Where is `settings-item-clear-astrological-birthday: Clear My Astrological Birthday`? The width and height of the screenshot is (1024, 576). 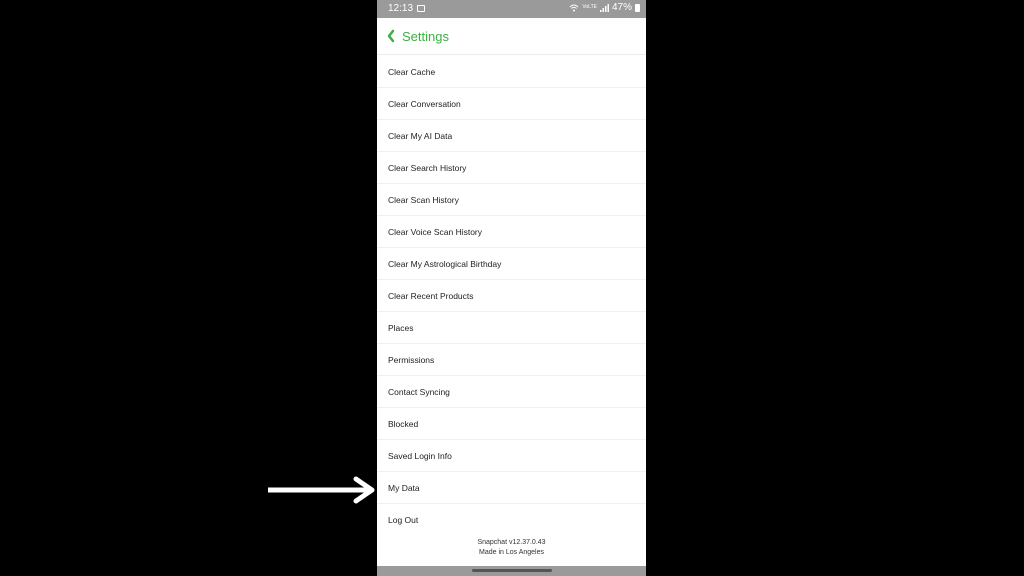 settings-item-clear-astrological-birthday: Clear My Astrological Birthday is located at coordinates (511, 264).